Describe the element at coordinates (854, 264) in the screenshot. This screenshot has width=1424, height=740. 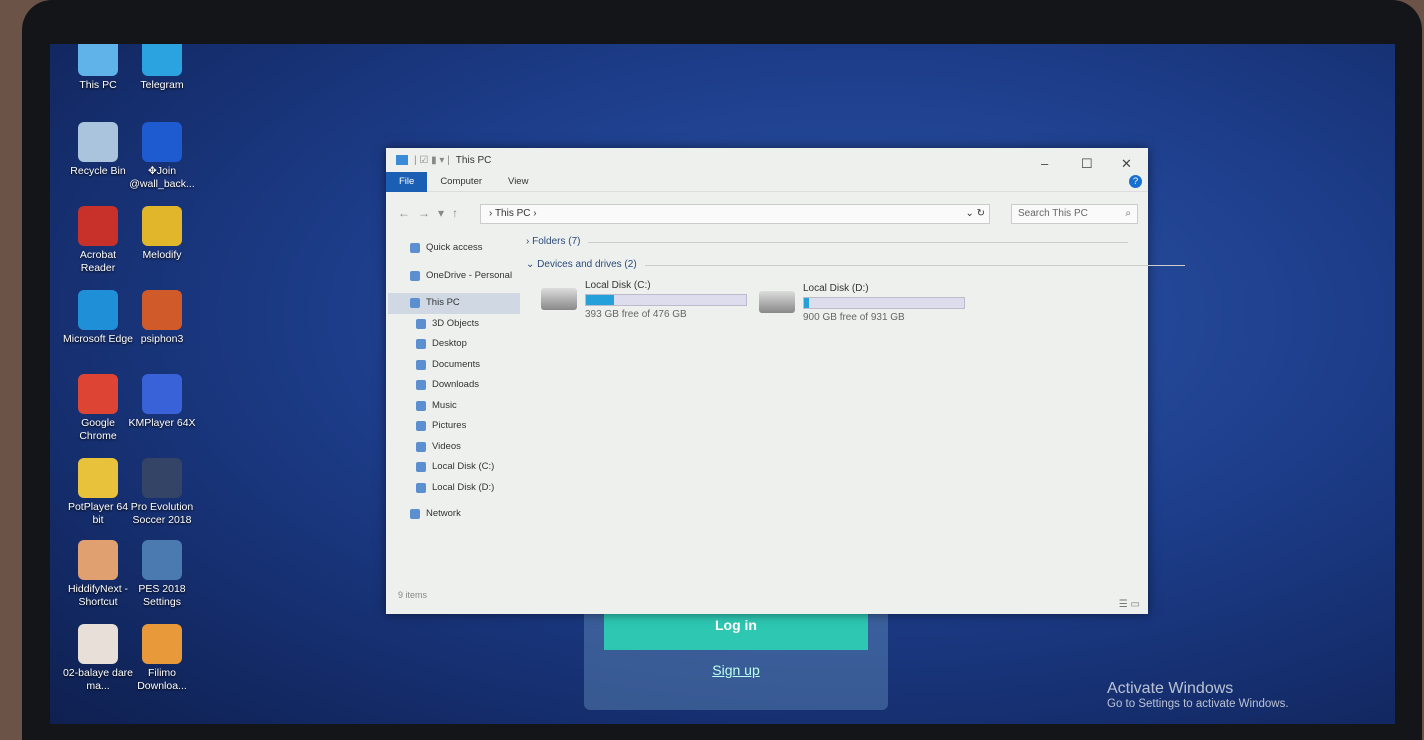
I see `devices-group-header: ⌄ Devices and drives (2)` at that location.